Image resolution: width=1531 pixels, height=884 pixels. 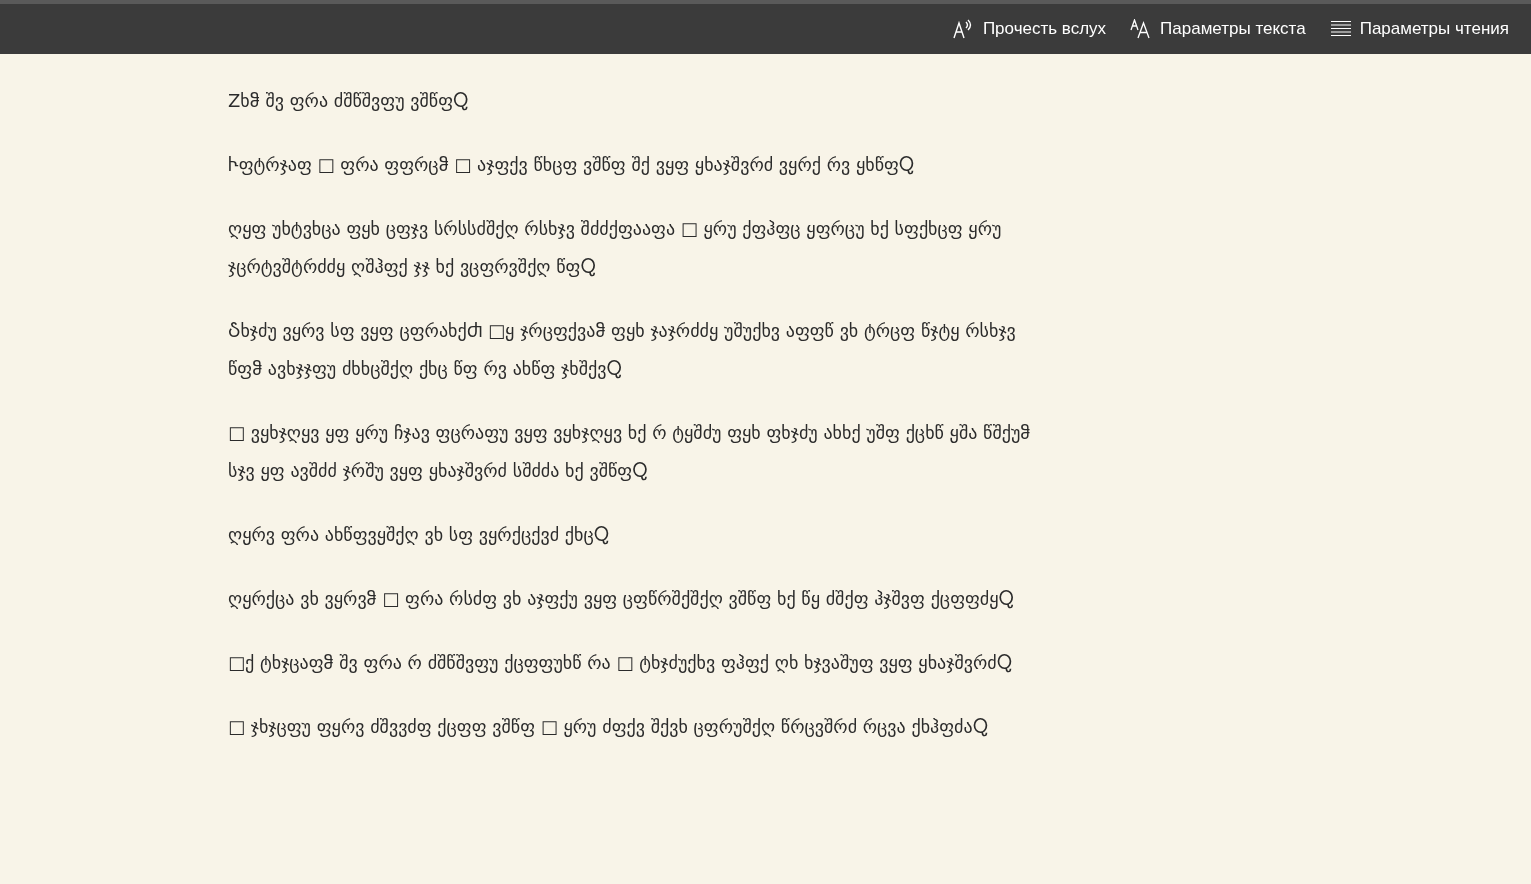 What do you see at coordinates (609, 727) in the screenshot?
I see `paragraph: □ ჯხჯცფუ ფყრვ ძშვვძფ ქცფფ ვშწფ □ ყრუ ძფქვ შქვხ ცფრუშქღ წრცვშრძ რცვა ქხჰფძაႭ` at bounding box center [609, 727].